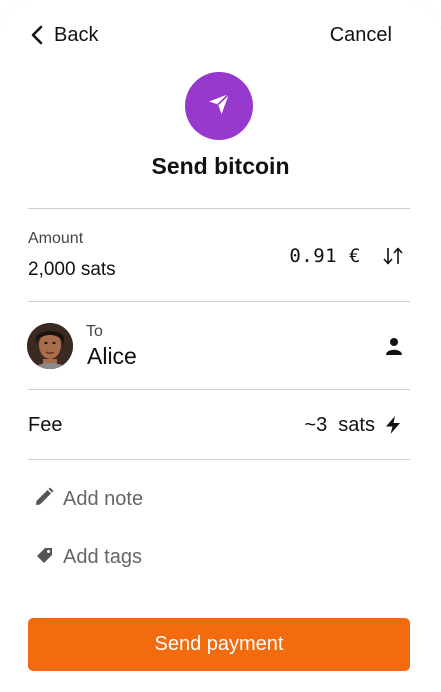 Image resolution: width=441 pixels, height=692 pixels. I want to click on cancel-button: Cancel, so click(361, 35).